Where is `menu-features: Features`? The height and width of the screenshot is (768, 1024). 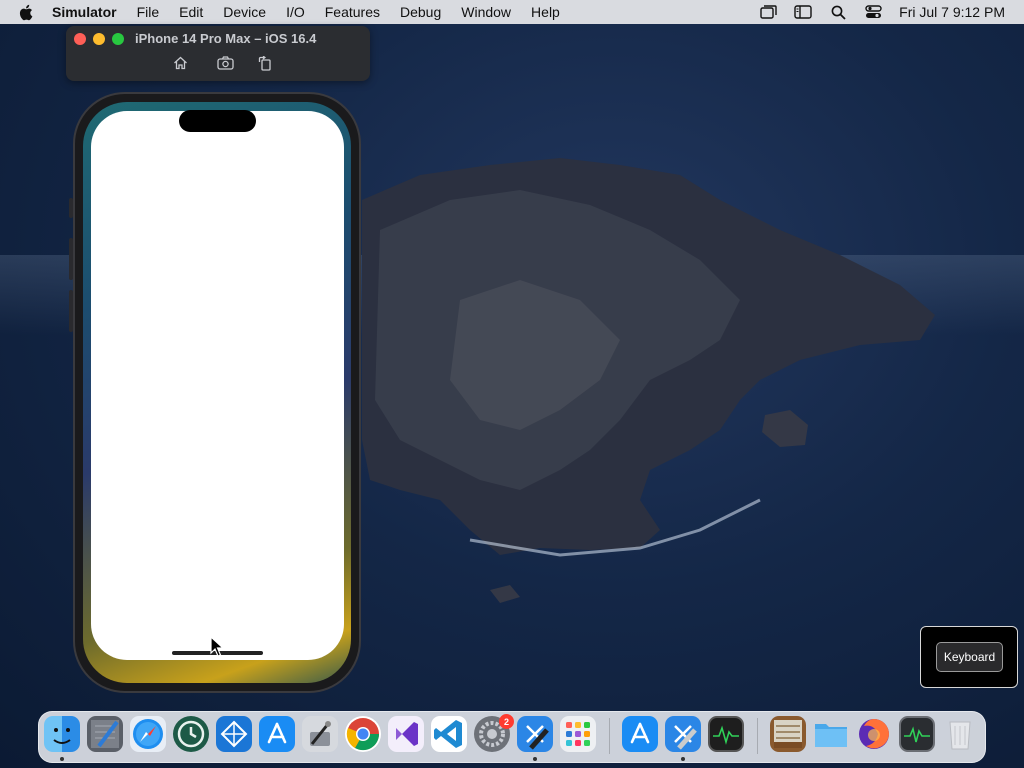
menu-features: Features is located at coordinates (352, 12).